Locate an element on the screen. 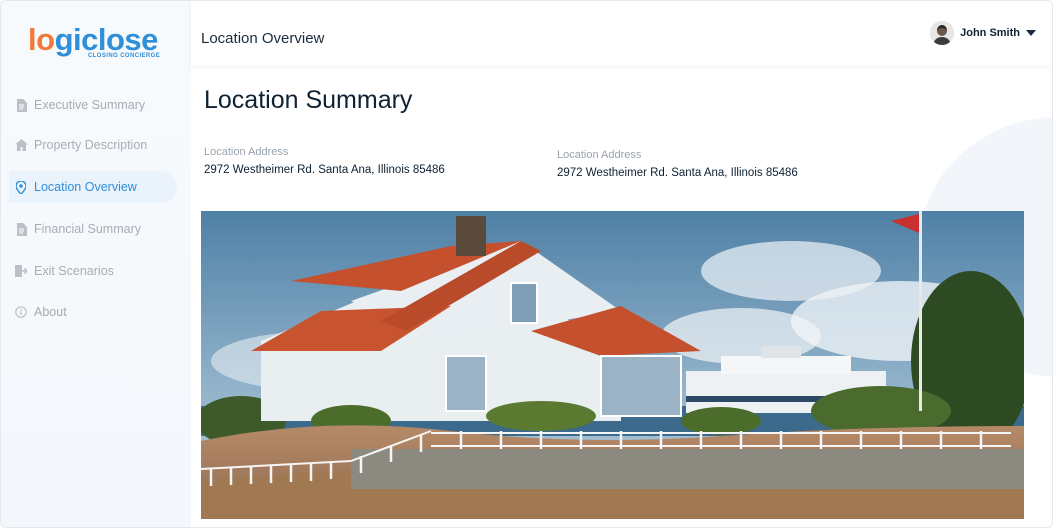  sidebar-item-executive-summary: Executive Summary is located at coordinates (93, 105).